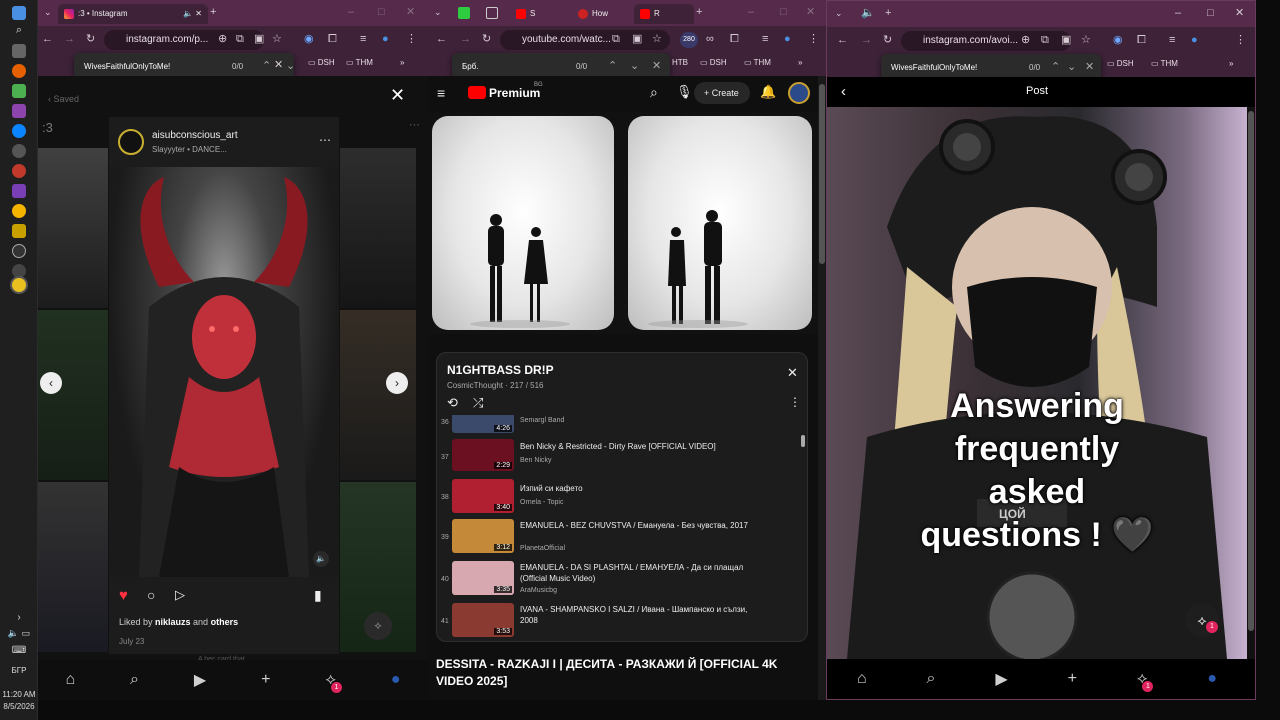 This screenshot has height=720, width=1280. Describe the element at coordinates (225, 622) in the screenshot. I see `liked-others: others` at that location.